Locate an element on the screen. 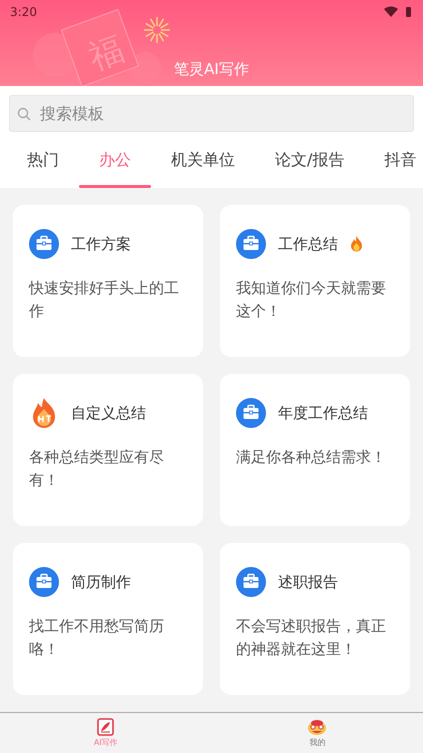  template-card: 自定义总结 各种总结类型应有尽有！ is located at coordinates (108, 450).